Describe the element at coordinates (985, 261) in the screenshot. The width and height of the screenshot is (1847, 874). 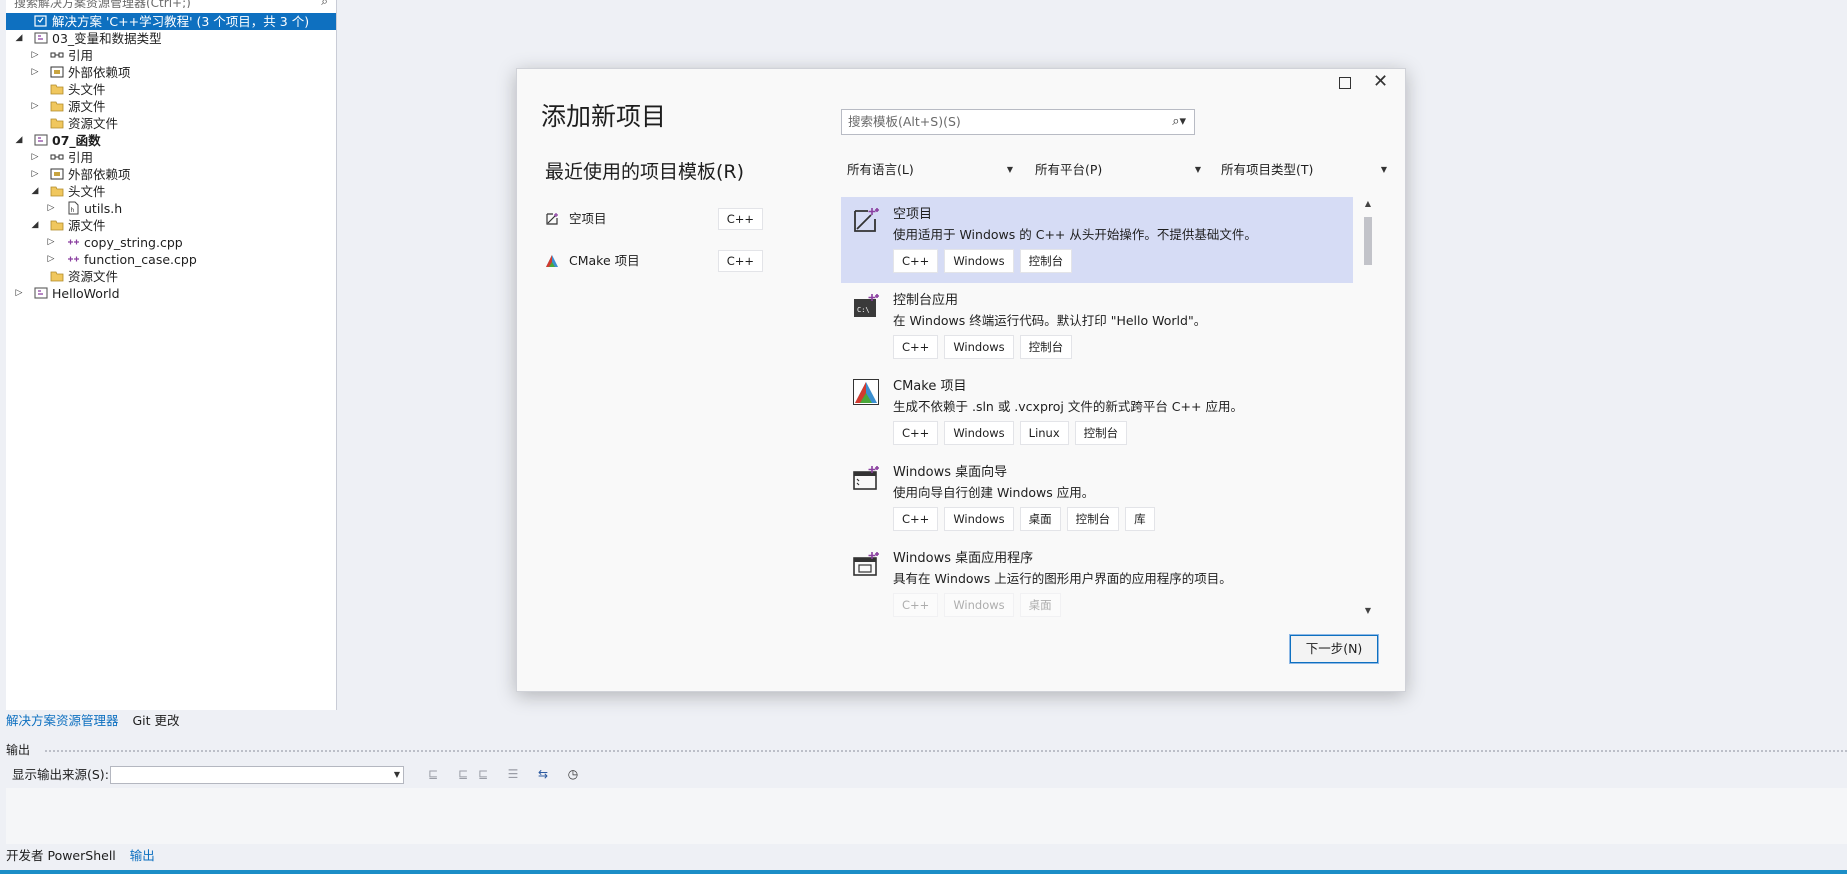
I see `template-tags: C++ Windows 控制台` at that location.